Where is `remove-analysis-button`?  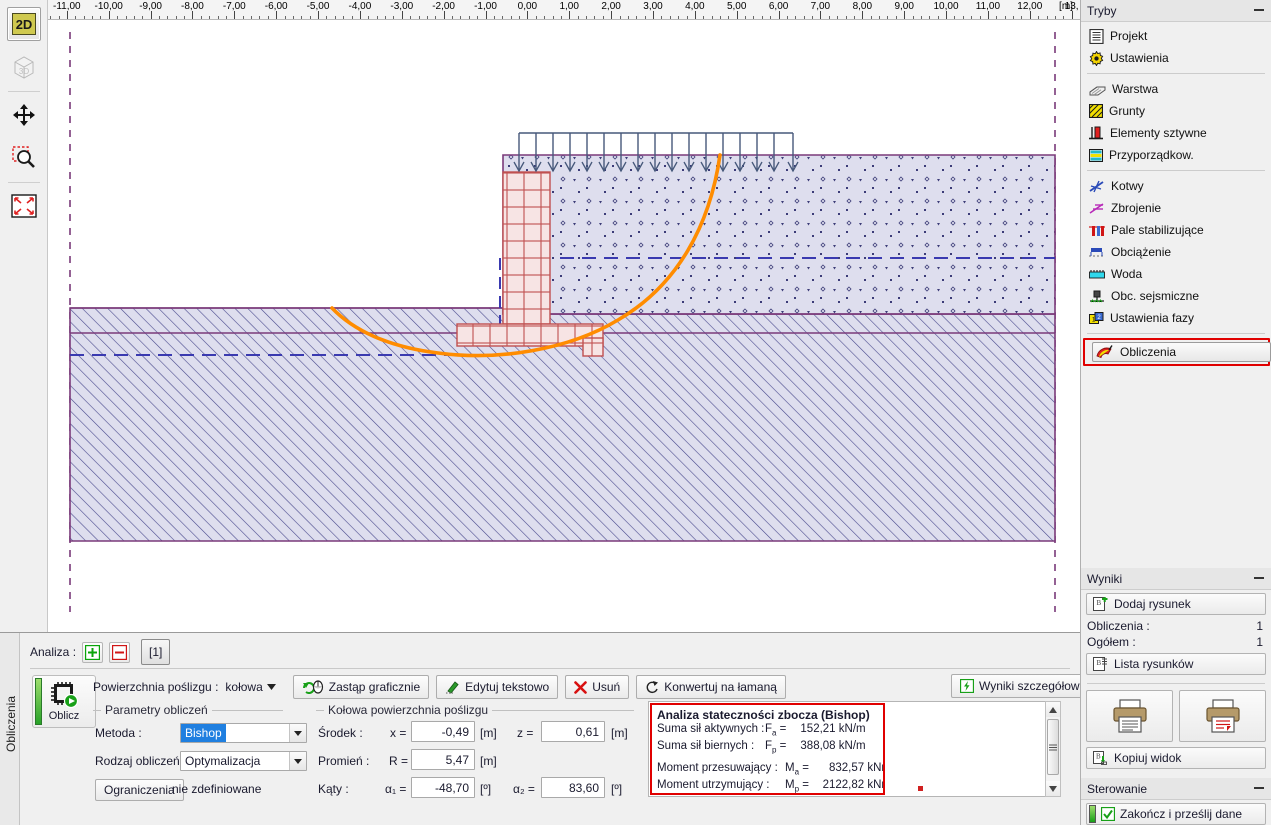
remove-analysis-button is located at coordinates (120, 652).